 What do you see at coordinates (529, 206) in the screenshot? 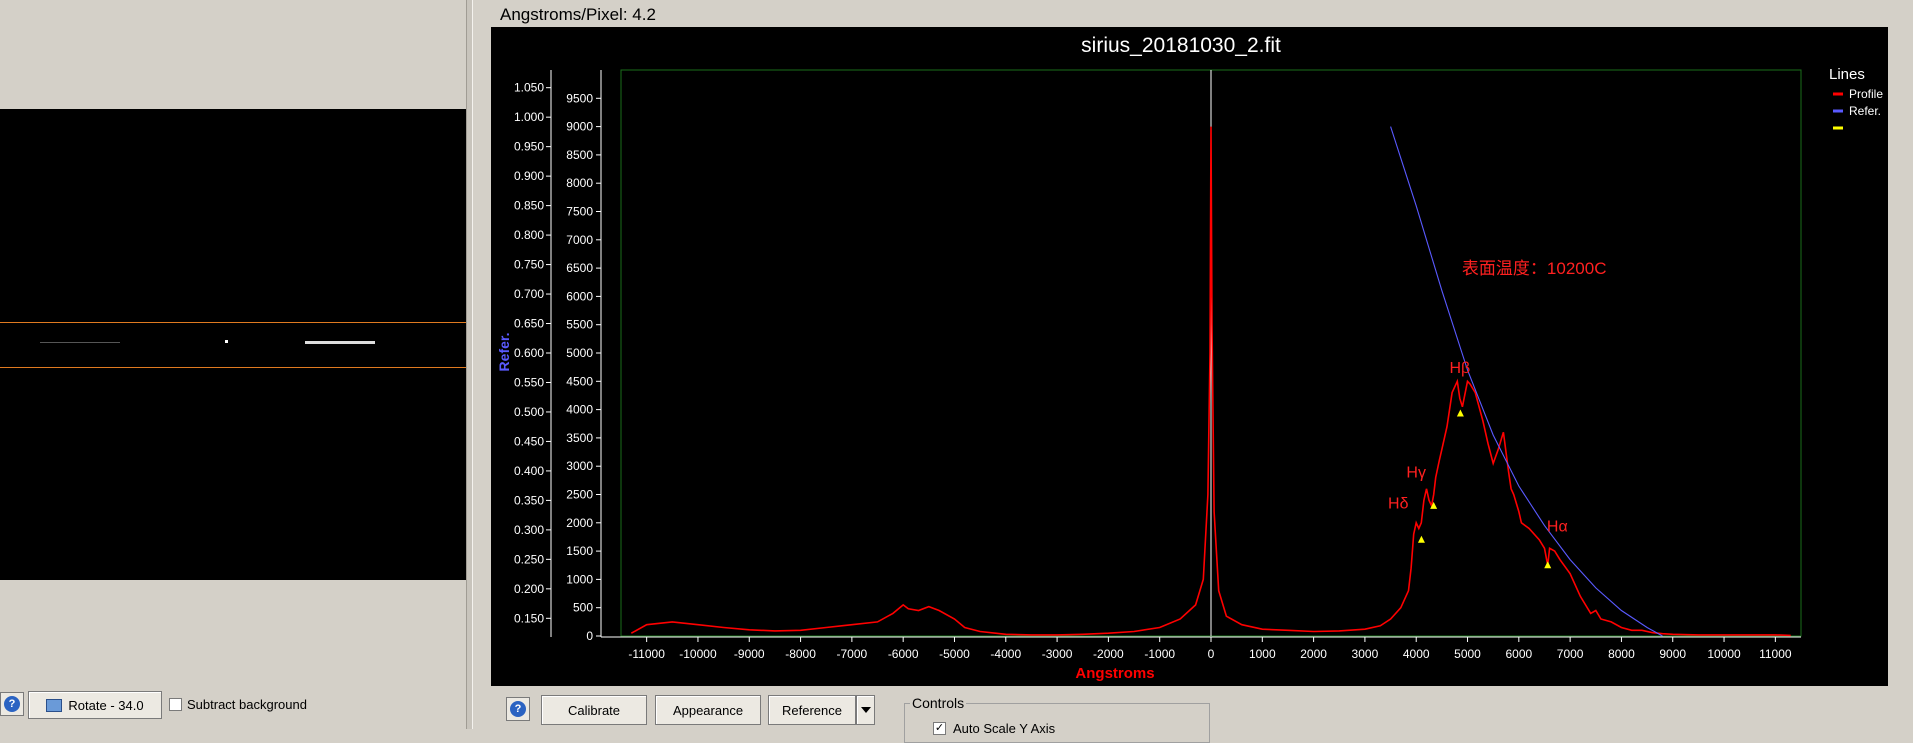
I see `y-ref-tick-label-14: 0.850` at bounding box center [529, 206].